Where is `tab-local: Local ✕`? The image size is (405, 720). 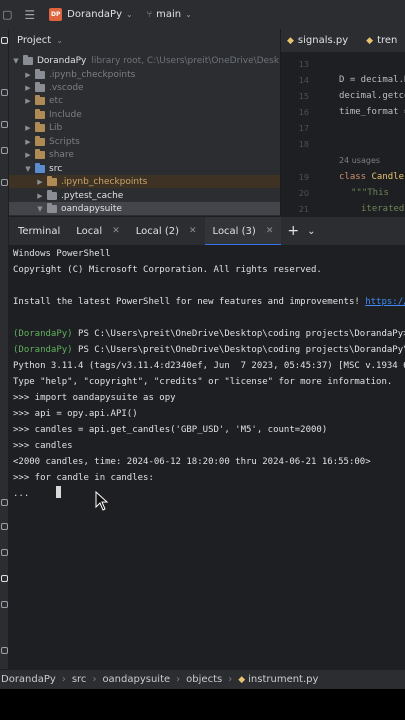
tab-local: Local ✕ is located at coordinates (97, 231).